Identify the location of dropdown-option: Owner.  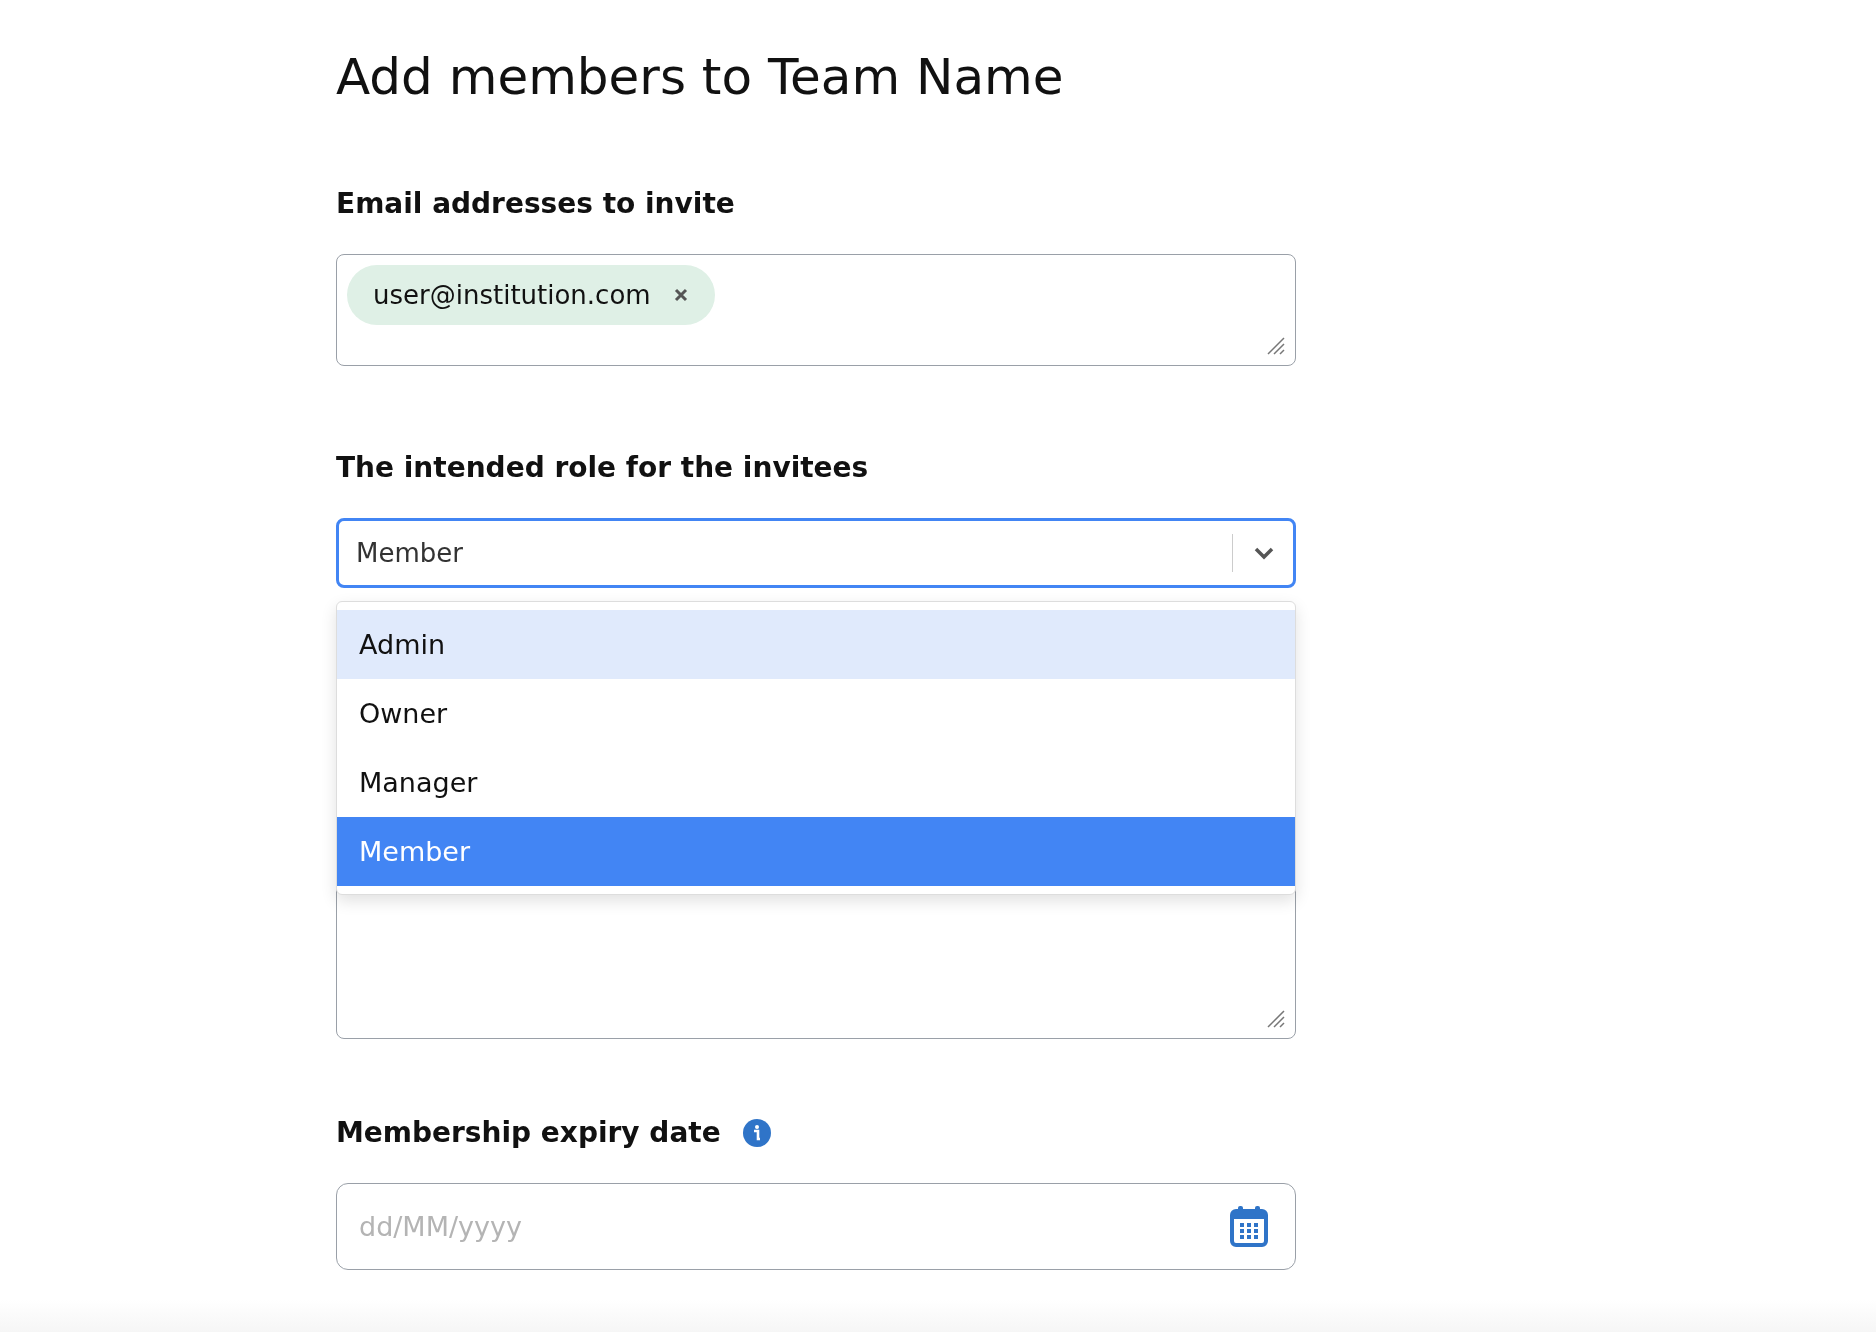
(816, 713).